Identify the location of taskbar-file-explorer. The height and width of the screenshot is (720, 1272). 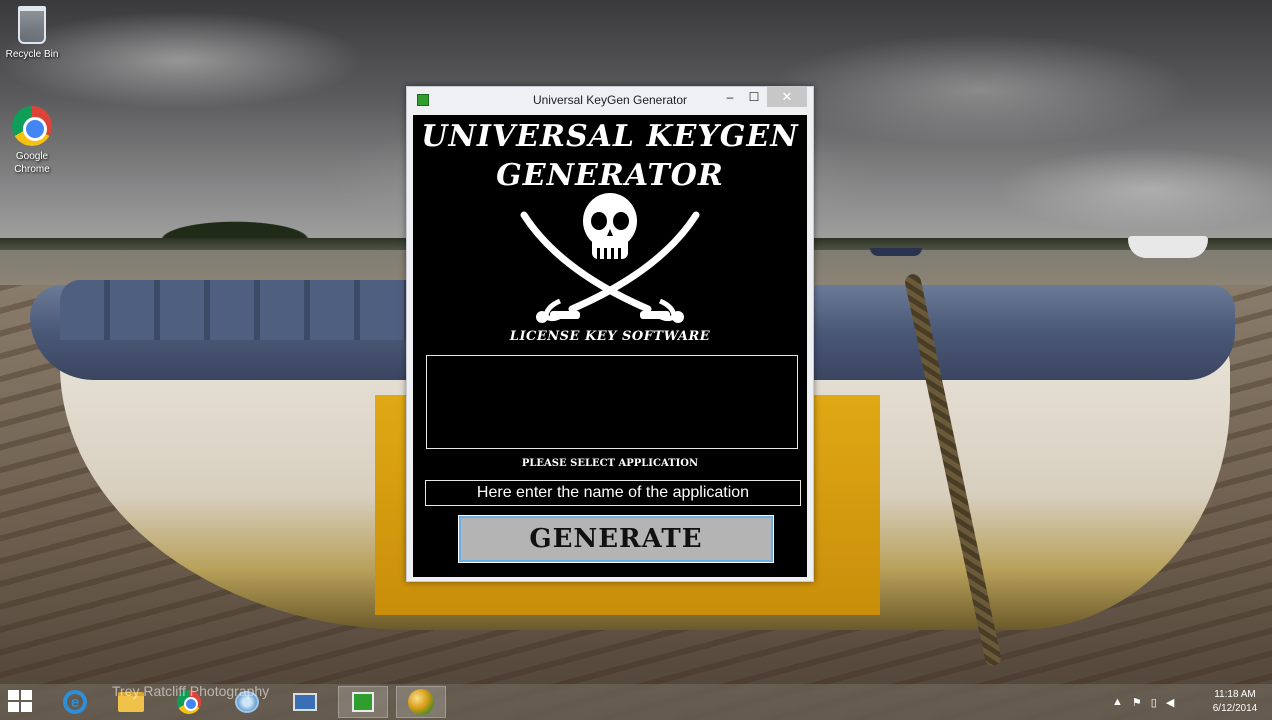
(131, 702).